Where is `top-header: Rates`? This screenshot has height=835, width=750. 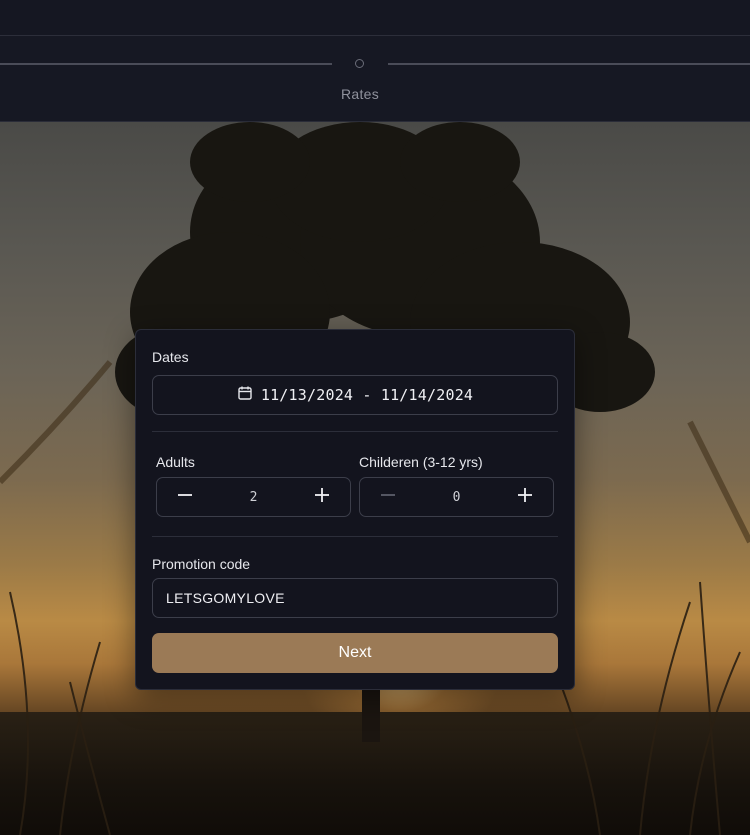 top-header: Rates is located at coordinates (375, 61).